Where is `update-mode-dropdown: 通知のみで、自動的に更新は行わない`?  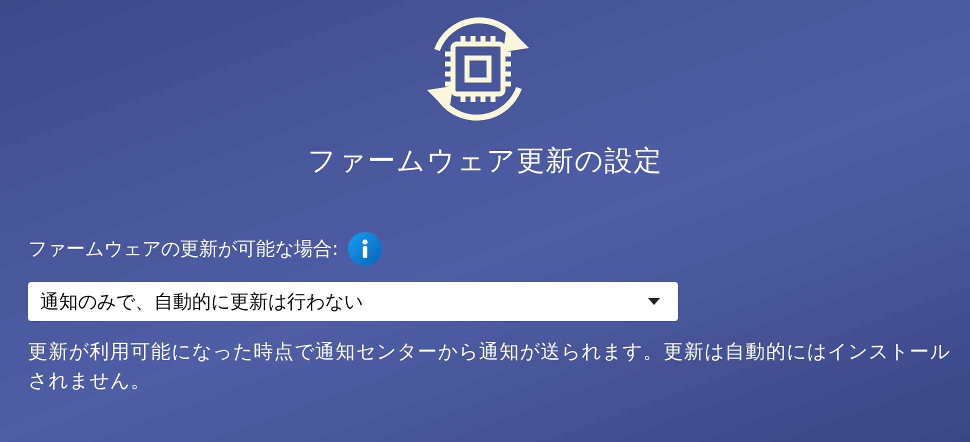
update-mode-dropdown: 通知のみで、自動的に更新は行わない is located at coordinates (353, 301).